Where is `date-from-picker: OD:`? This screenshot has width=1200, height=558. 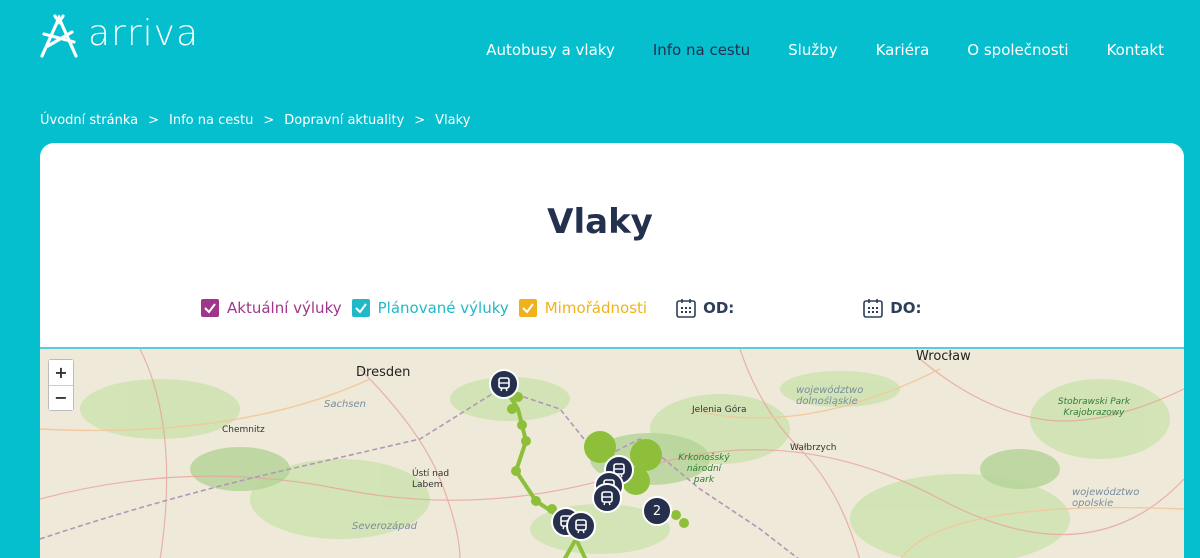 date-from-picker: OD: is located at coordinates (704, 308).